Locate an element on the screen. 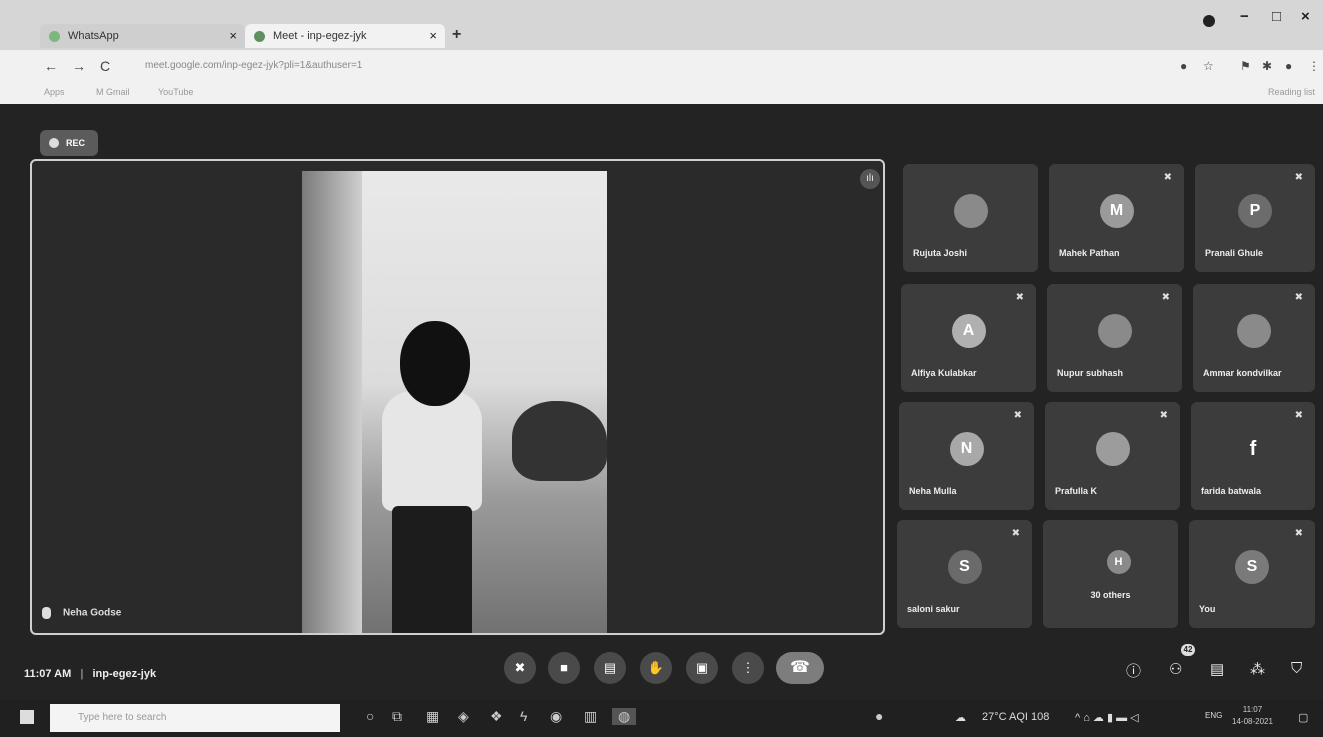 This screenshot has width=1323, height=737. avatar: M is located at coordinates (1116, 211).